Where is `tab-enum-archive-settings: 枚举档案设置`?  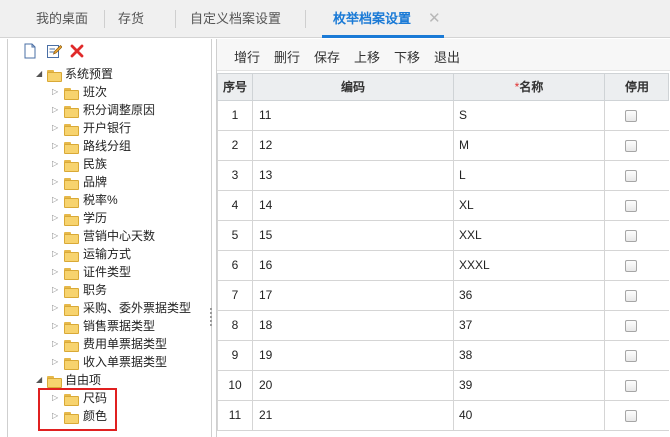 tab-enum-archive-settings: 枚举档案设置 is located at coordinates (372, 19).